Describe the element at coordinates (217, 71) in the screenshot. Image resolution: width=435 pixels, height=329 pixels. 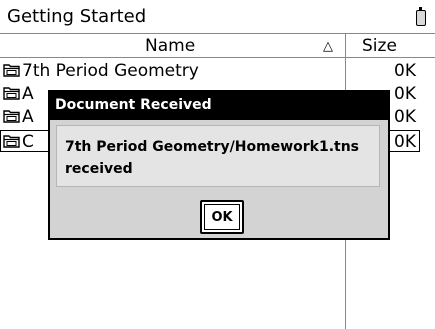
I see `list-item: 7th Period Geometry 0K` at that location.